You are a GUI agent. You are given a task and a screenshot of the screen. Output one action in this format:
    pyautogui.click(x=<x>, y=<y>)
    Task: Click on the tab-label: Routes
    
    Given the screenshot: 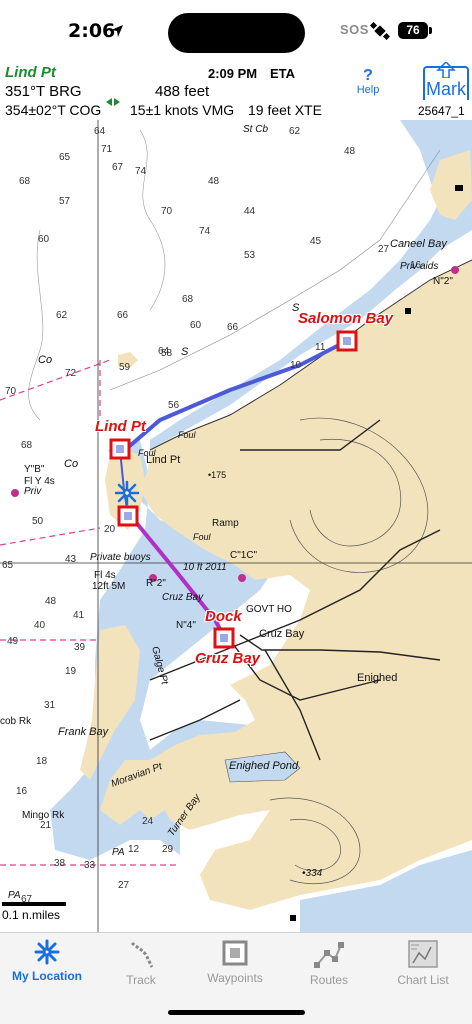 What is the action you would take?
    pyautogui.click(x=329, y=980)
    